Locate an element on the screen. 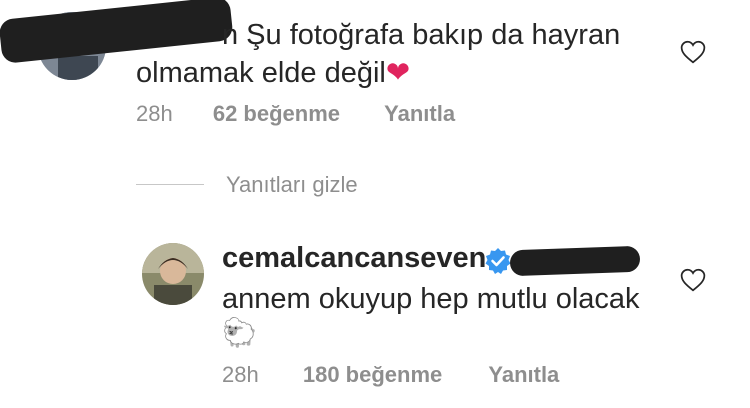  red-heart-emoji: ❤ is located at coordinates (398, 73).